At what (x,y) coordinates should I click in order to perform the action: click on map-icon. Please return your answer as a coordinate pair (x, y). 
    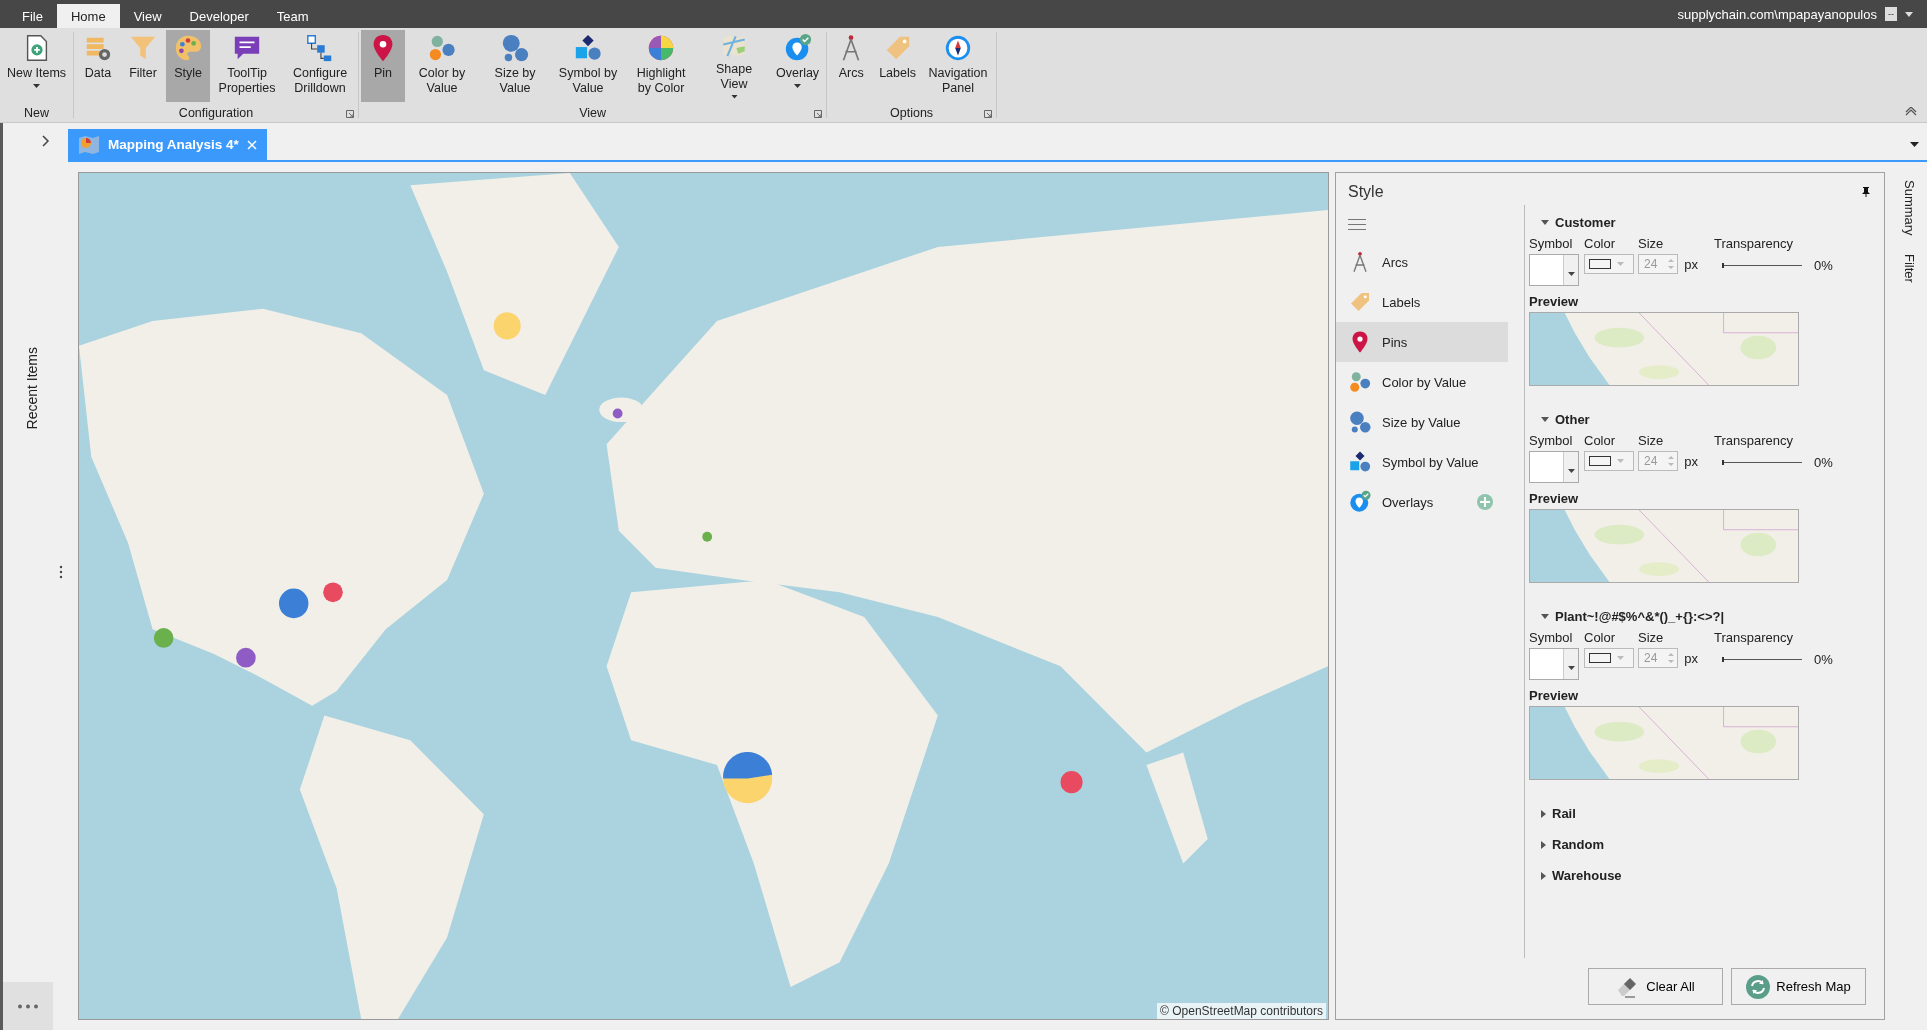
    Looking at the image, I should click on (89, 144).